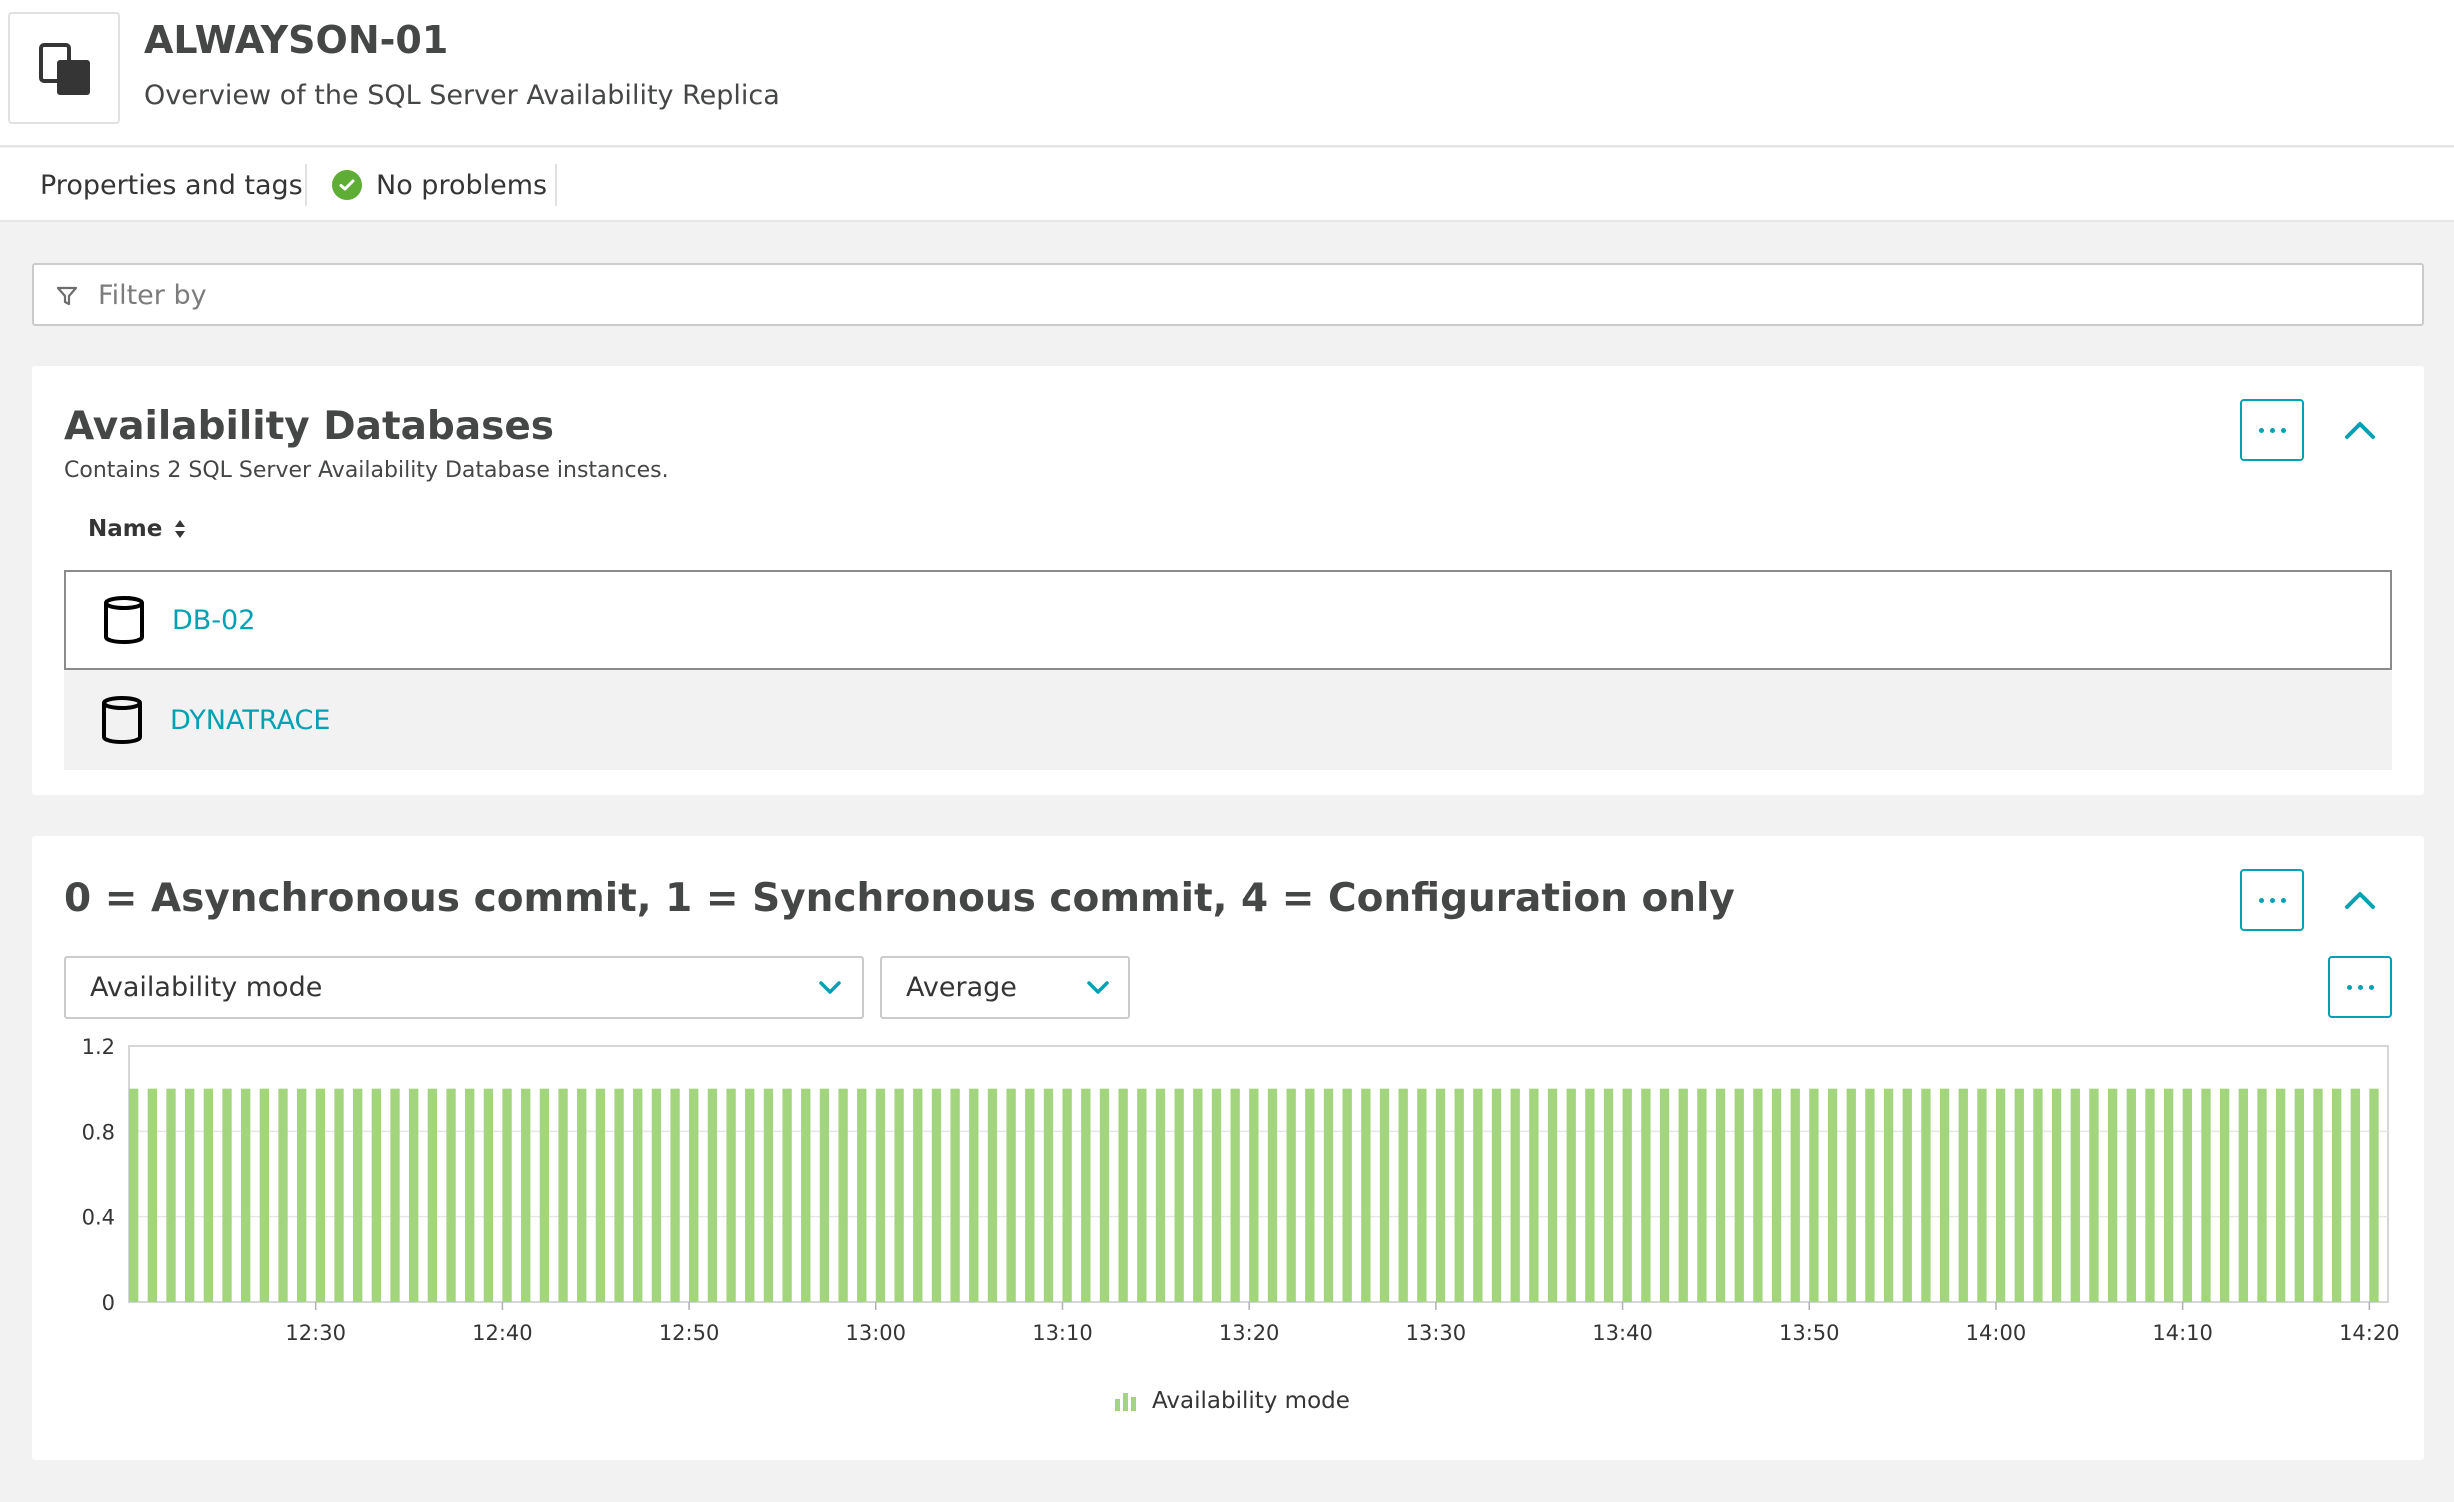  Describe the element at coordinates (1249, 1333) in the screenshot. I see `x-tick-label: 13:20` at that location.